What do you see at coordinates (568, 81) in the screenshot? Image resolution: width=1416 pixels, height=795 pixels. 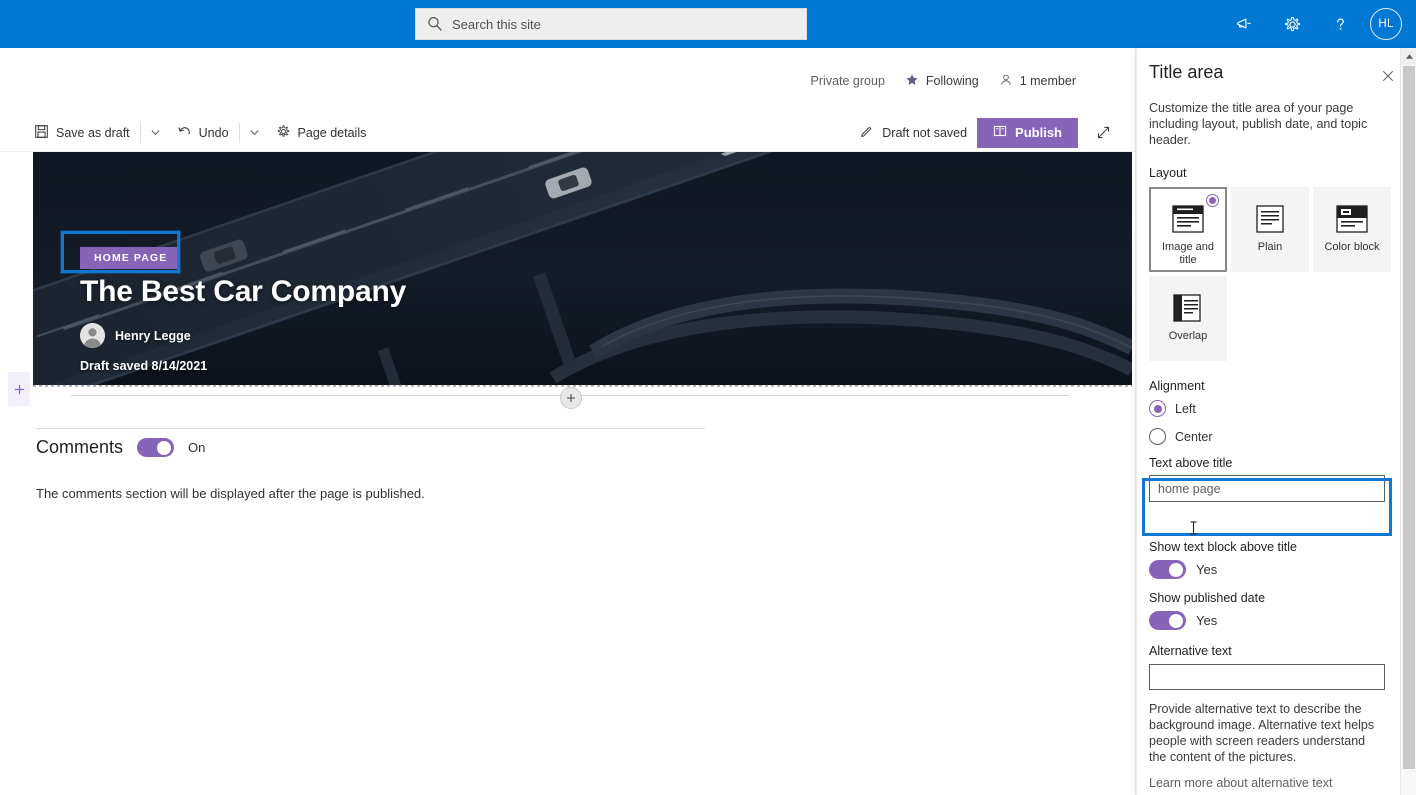 I see `site-header: Private group Following 1 member` at bounding box center [568, 81].